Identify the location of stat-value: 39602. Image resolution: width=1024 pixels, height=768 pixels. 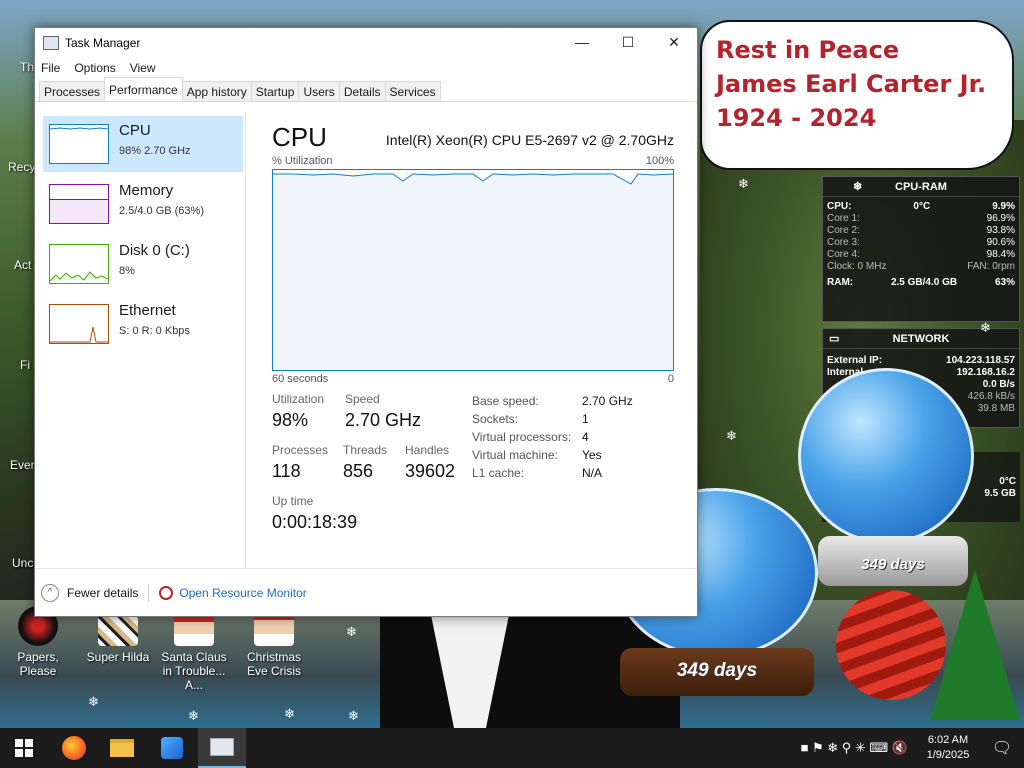
(430, 471).